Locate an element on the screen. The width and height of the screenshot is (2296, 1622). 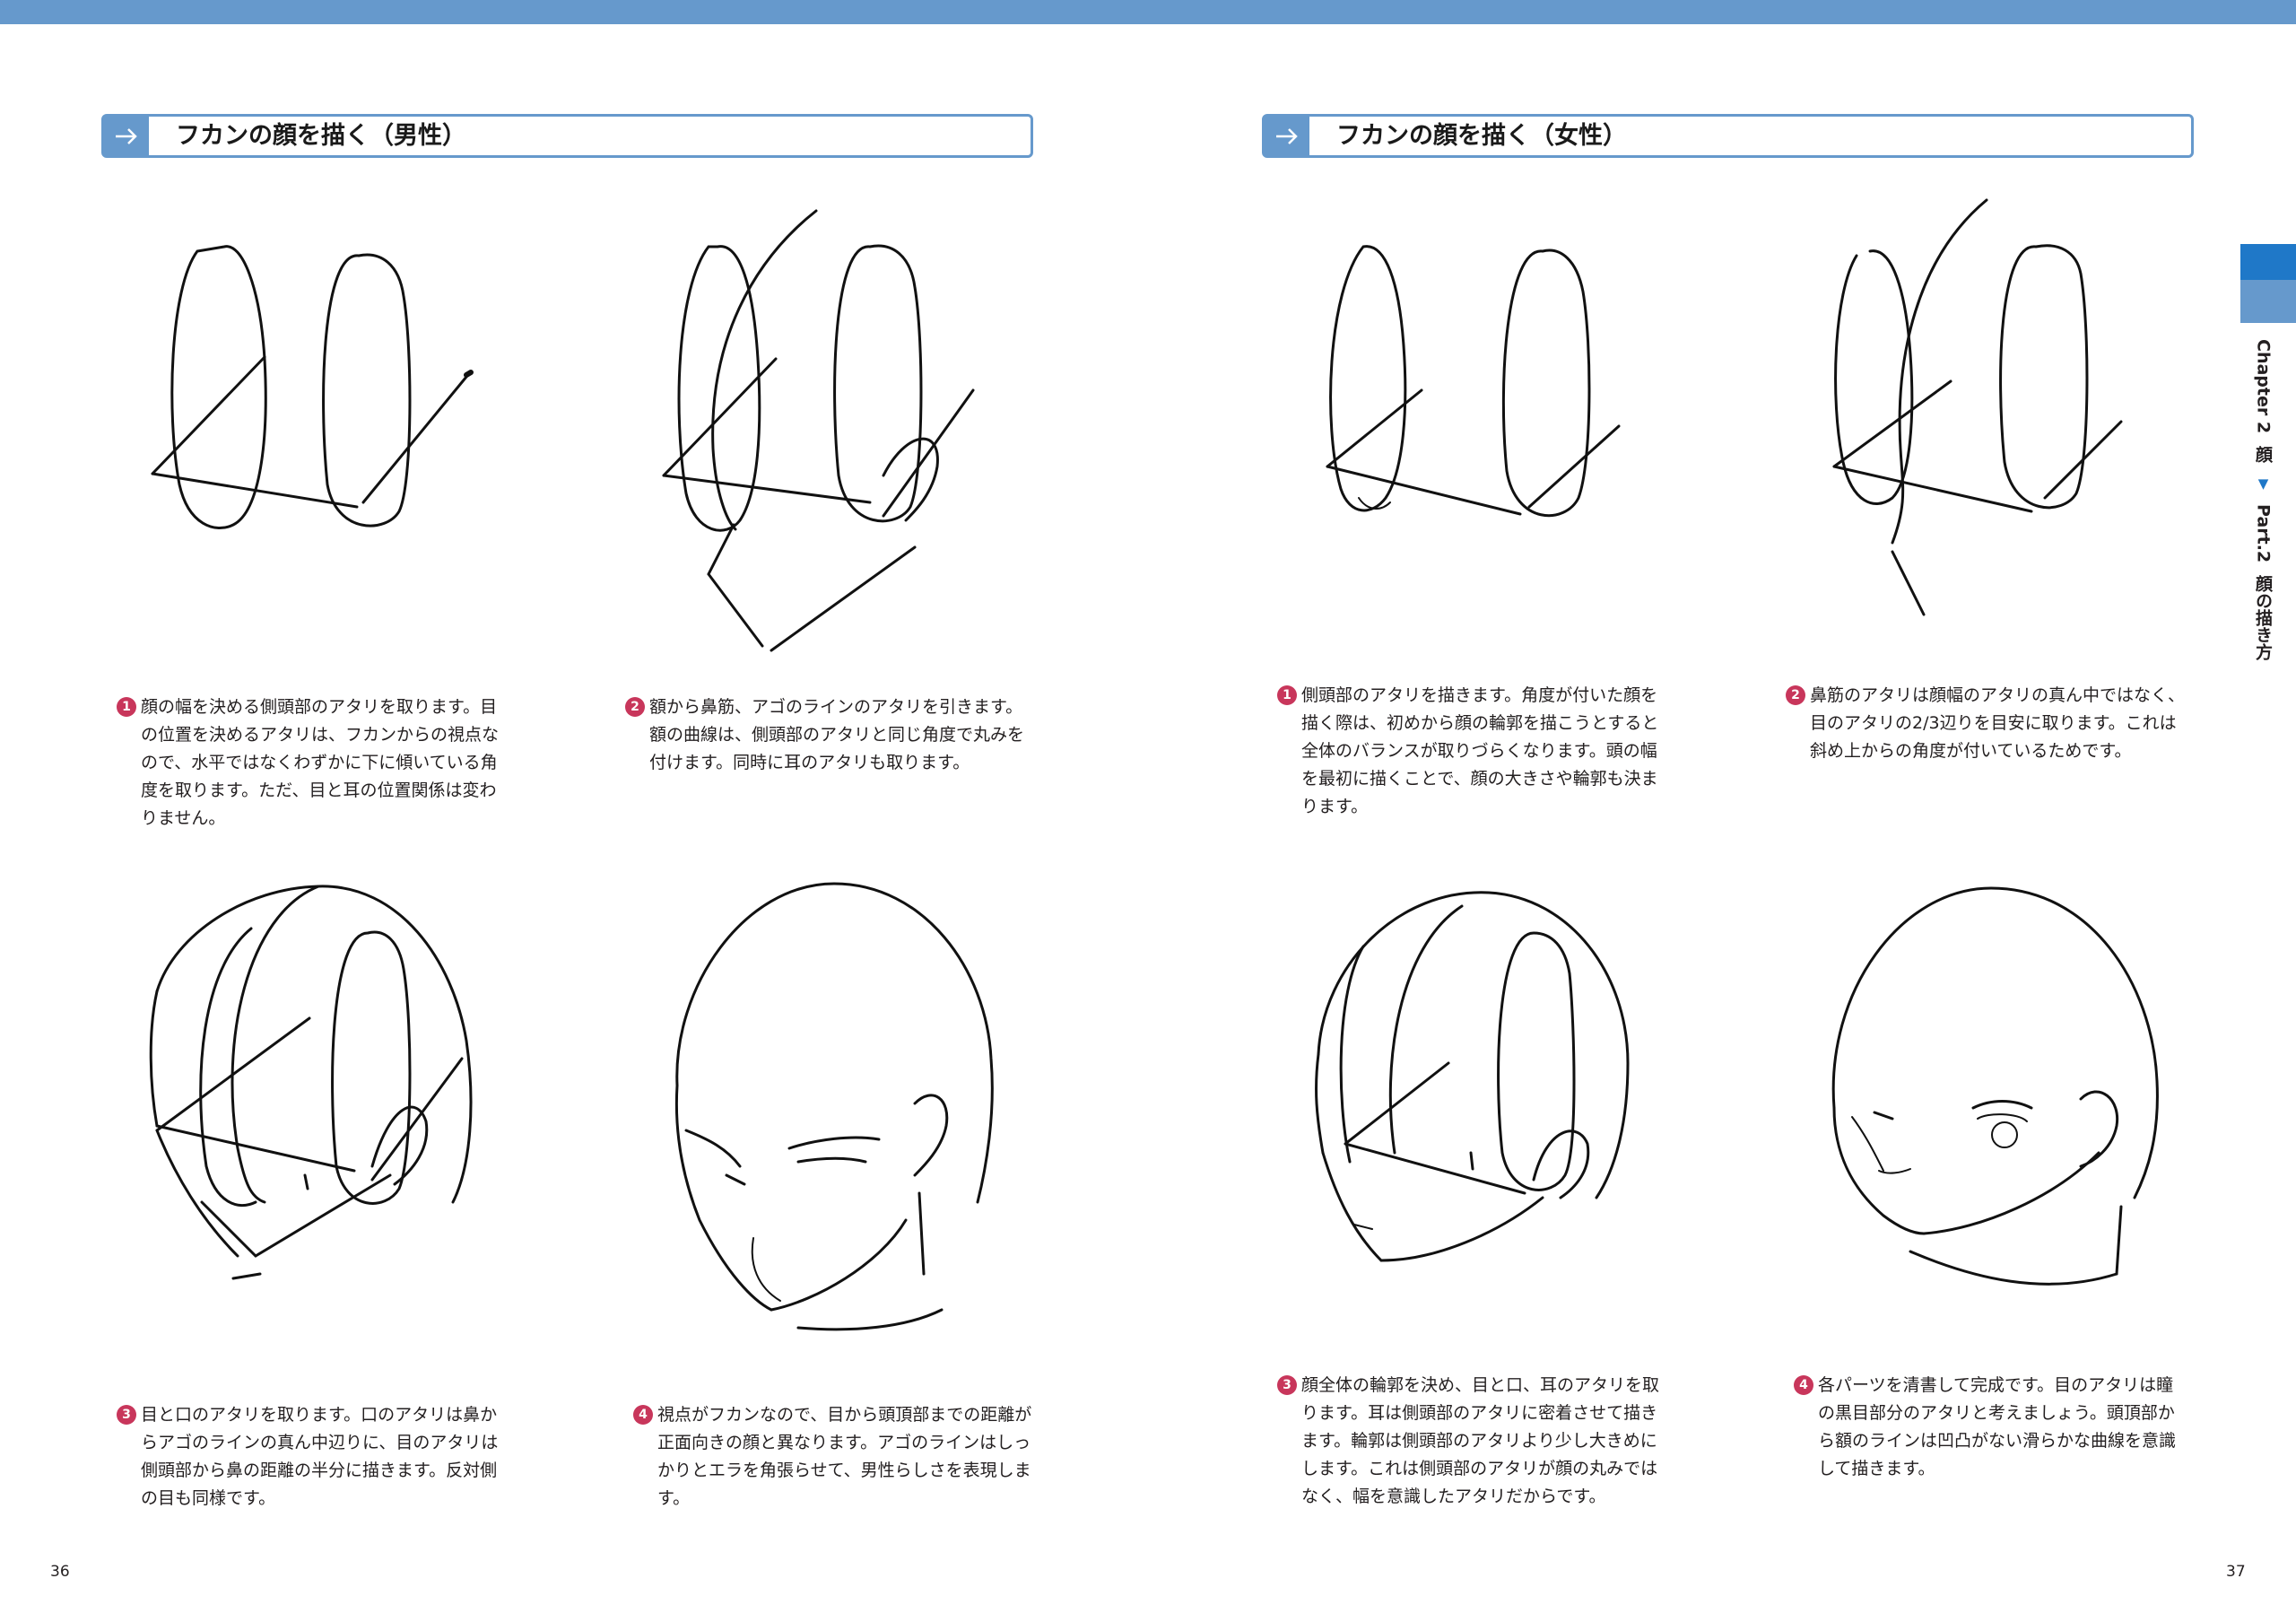
chapter-breadcrumb: Chapter 2 顔 ▼ Part.2 顔の描き方 is located at coordinates (2263, 500).